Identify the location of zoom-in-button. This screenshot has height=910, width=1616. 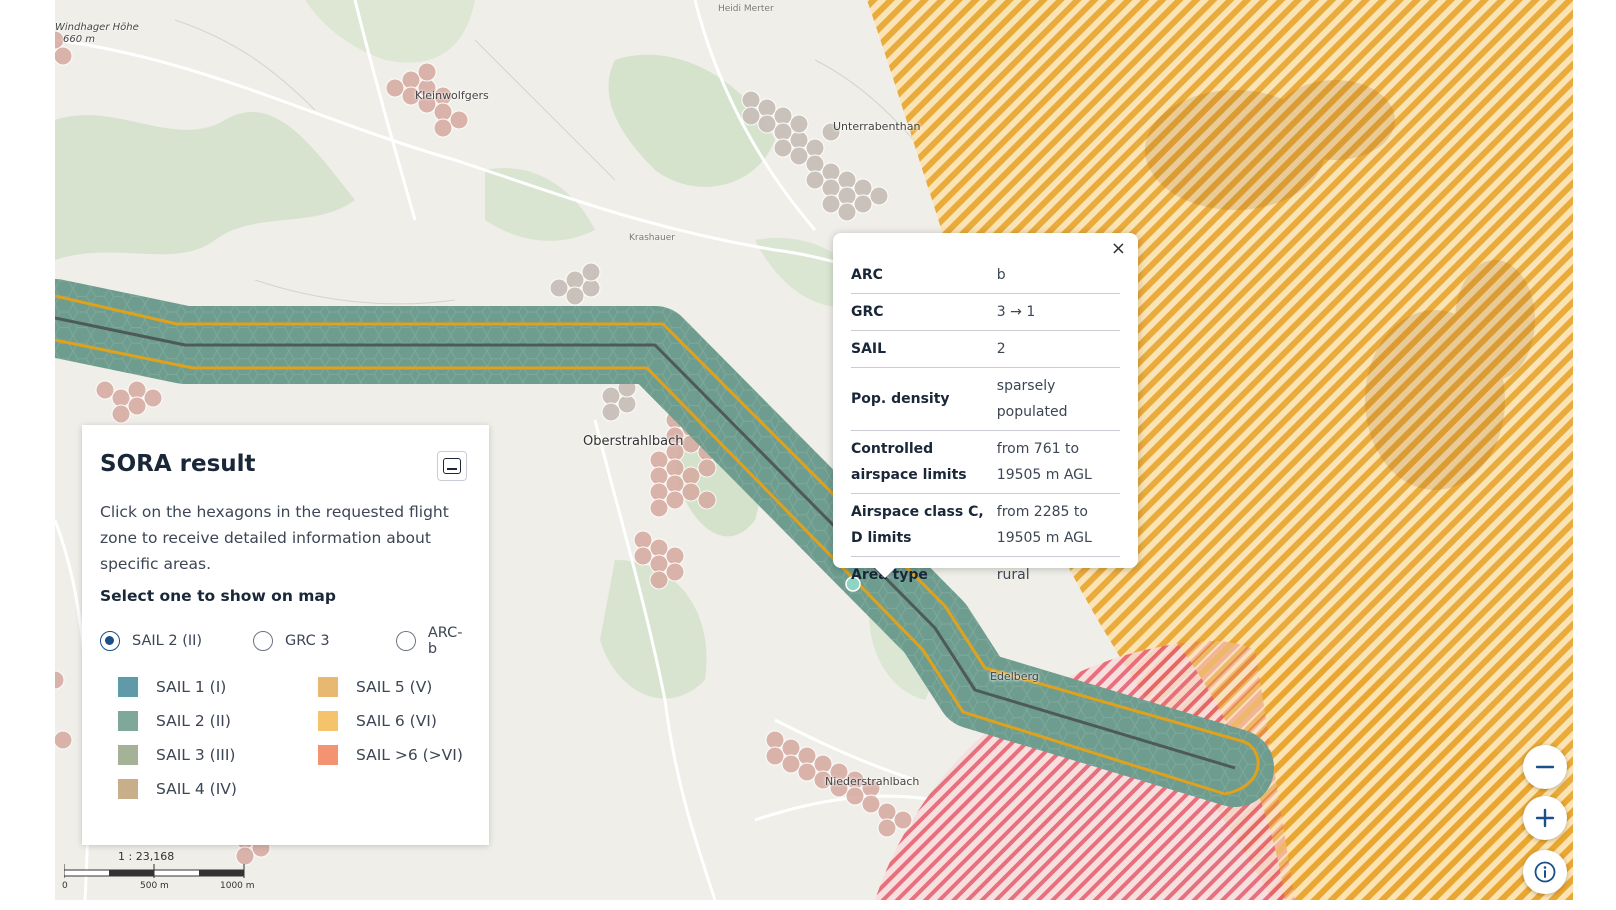
(1545, 818).